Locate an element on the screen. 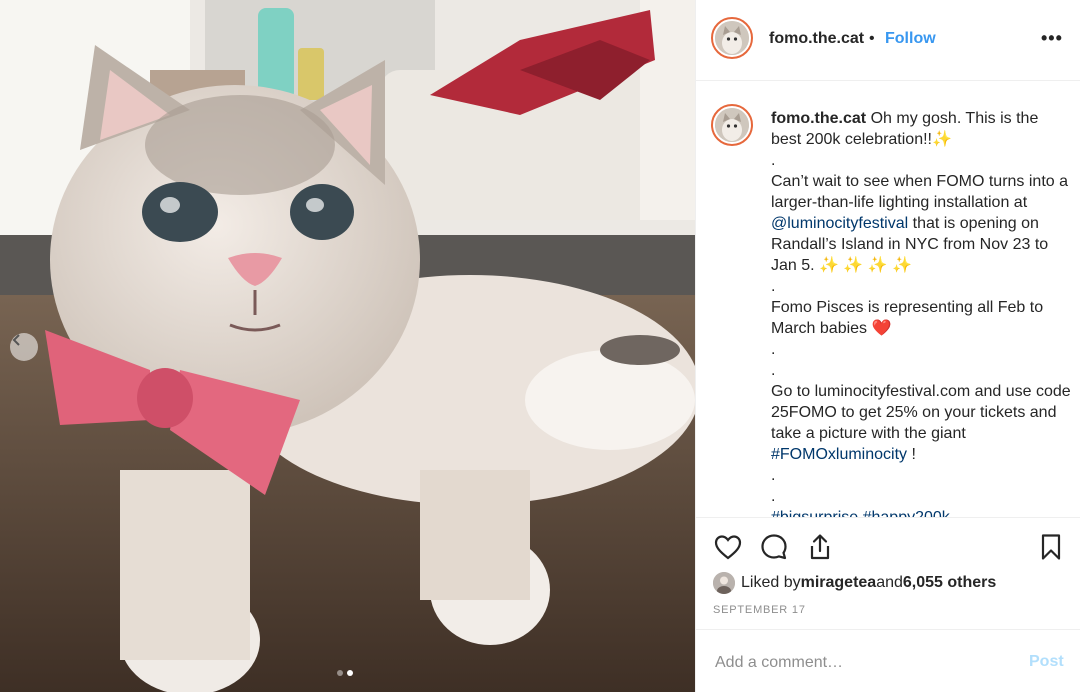 This screenshot has width=1080, height=692. caption-text: ! is located at coordinates (911, 454).